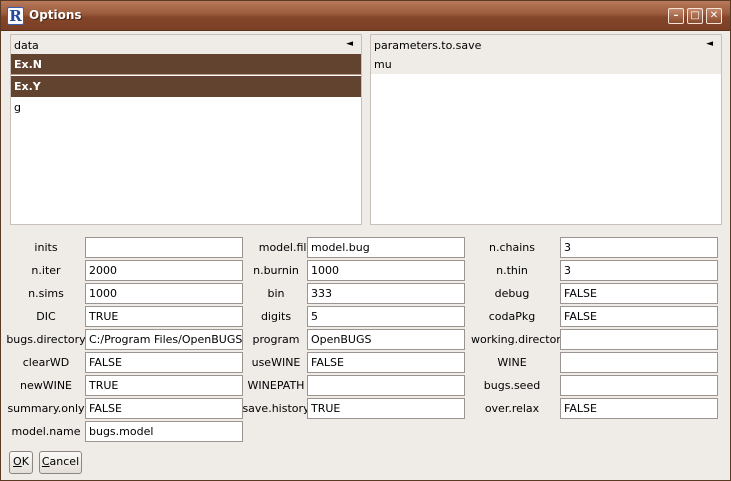 The width and height of the screenshot is (731, 481). Describe the element at coordinates (164, 339) in the screenshot. I see `bugs-directory-input: C:/Program Files/OpenBUGS` at that location.